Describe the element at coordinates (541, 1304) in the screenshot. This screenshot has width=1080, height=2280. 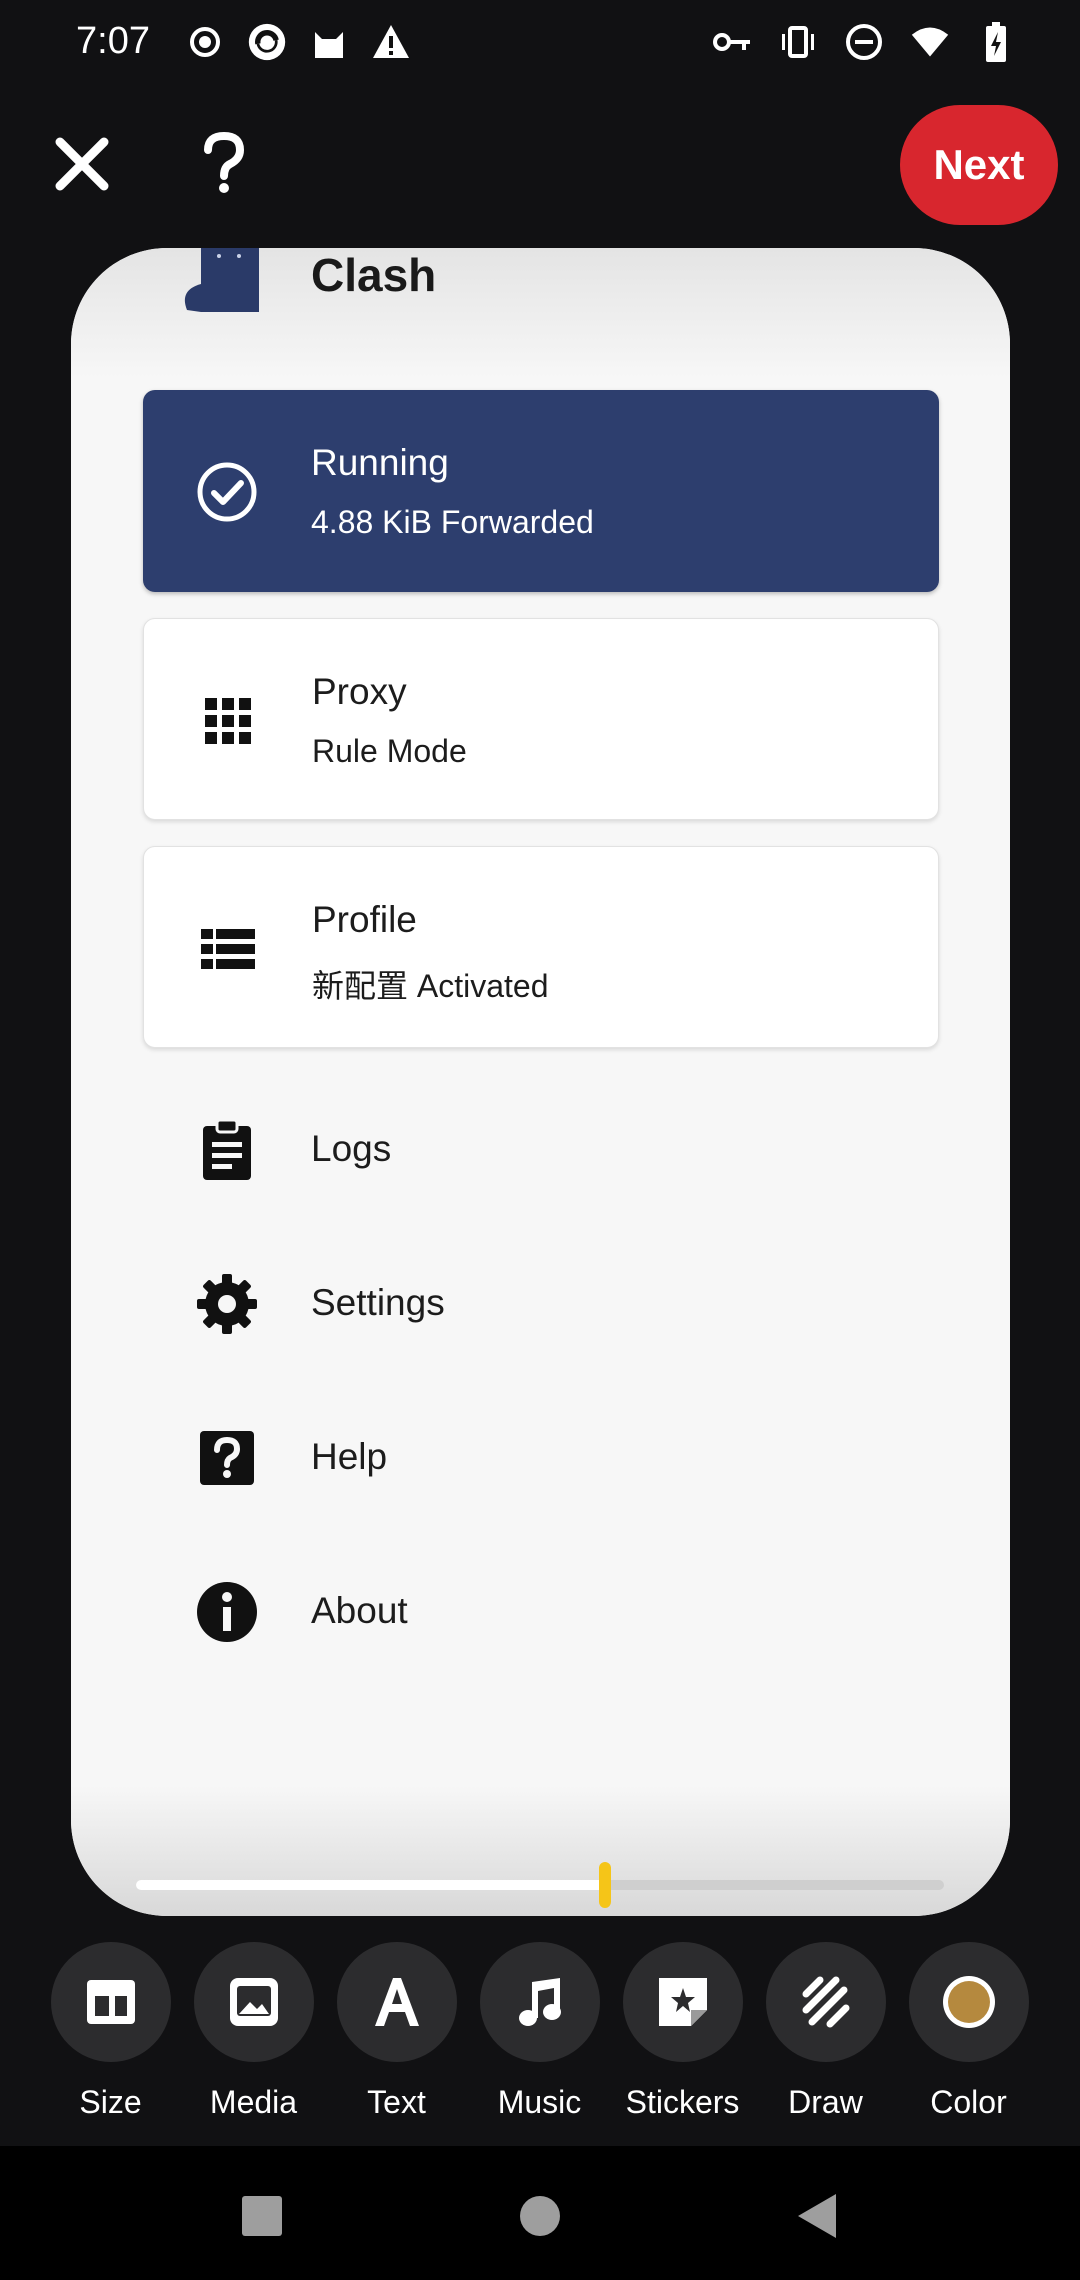
I see `menu-item-settings: Settings` at that location.